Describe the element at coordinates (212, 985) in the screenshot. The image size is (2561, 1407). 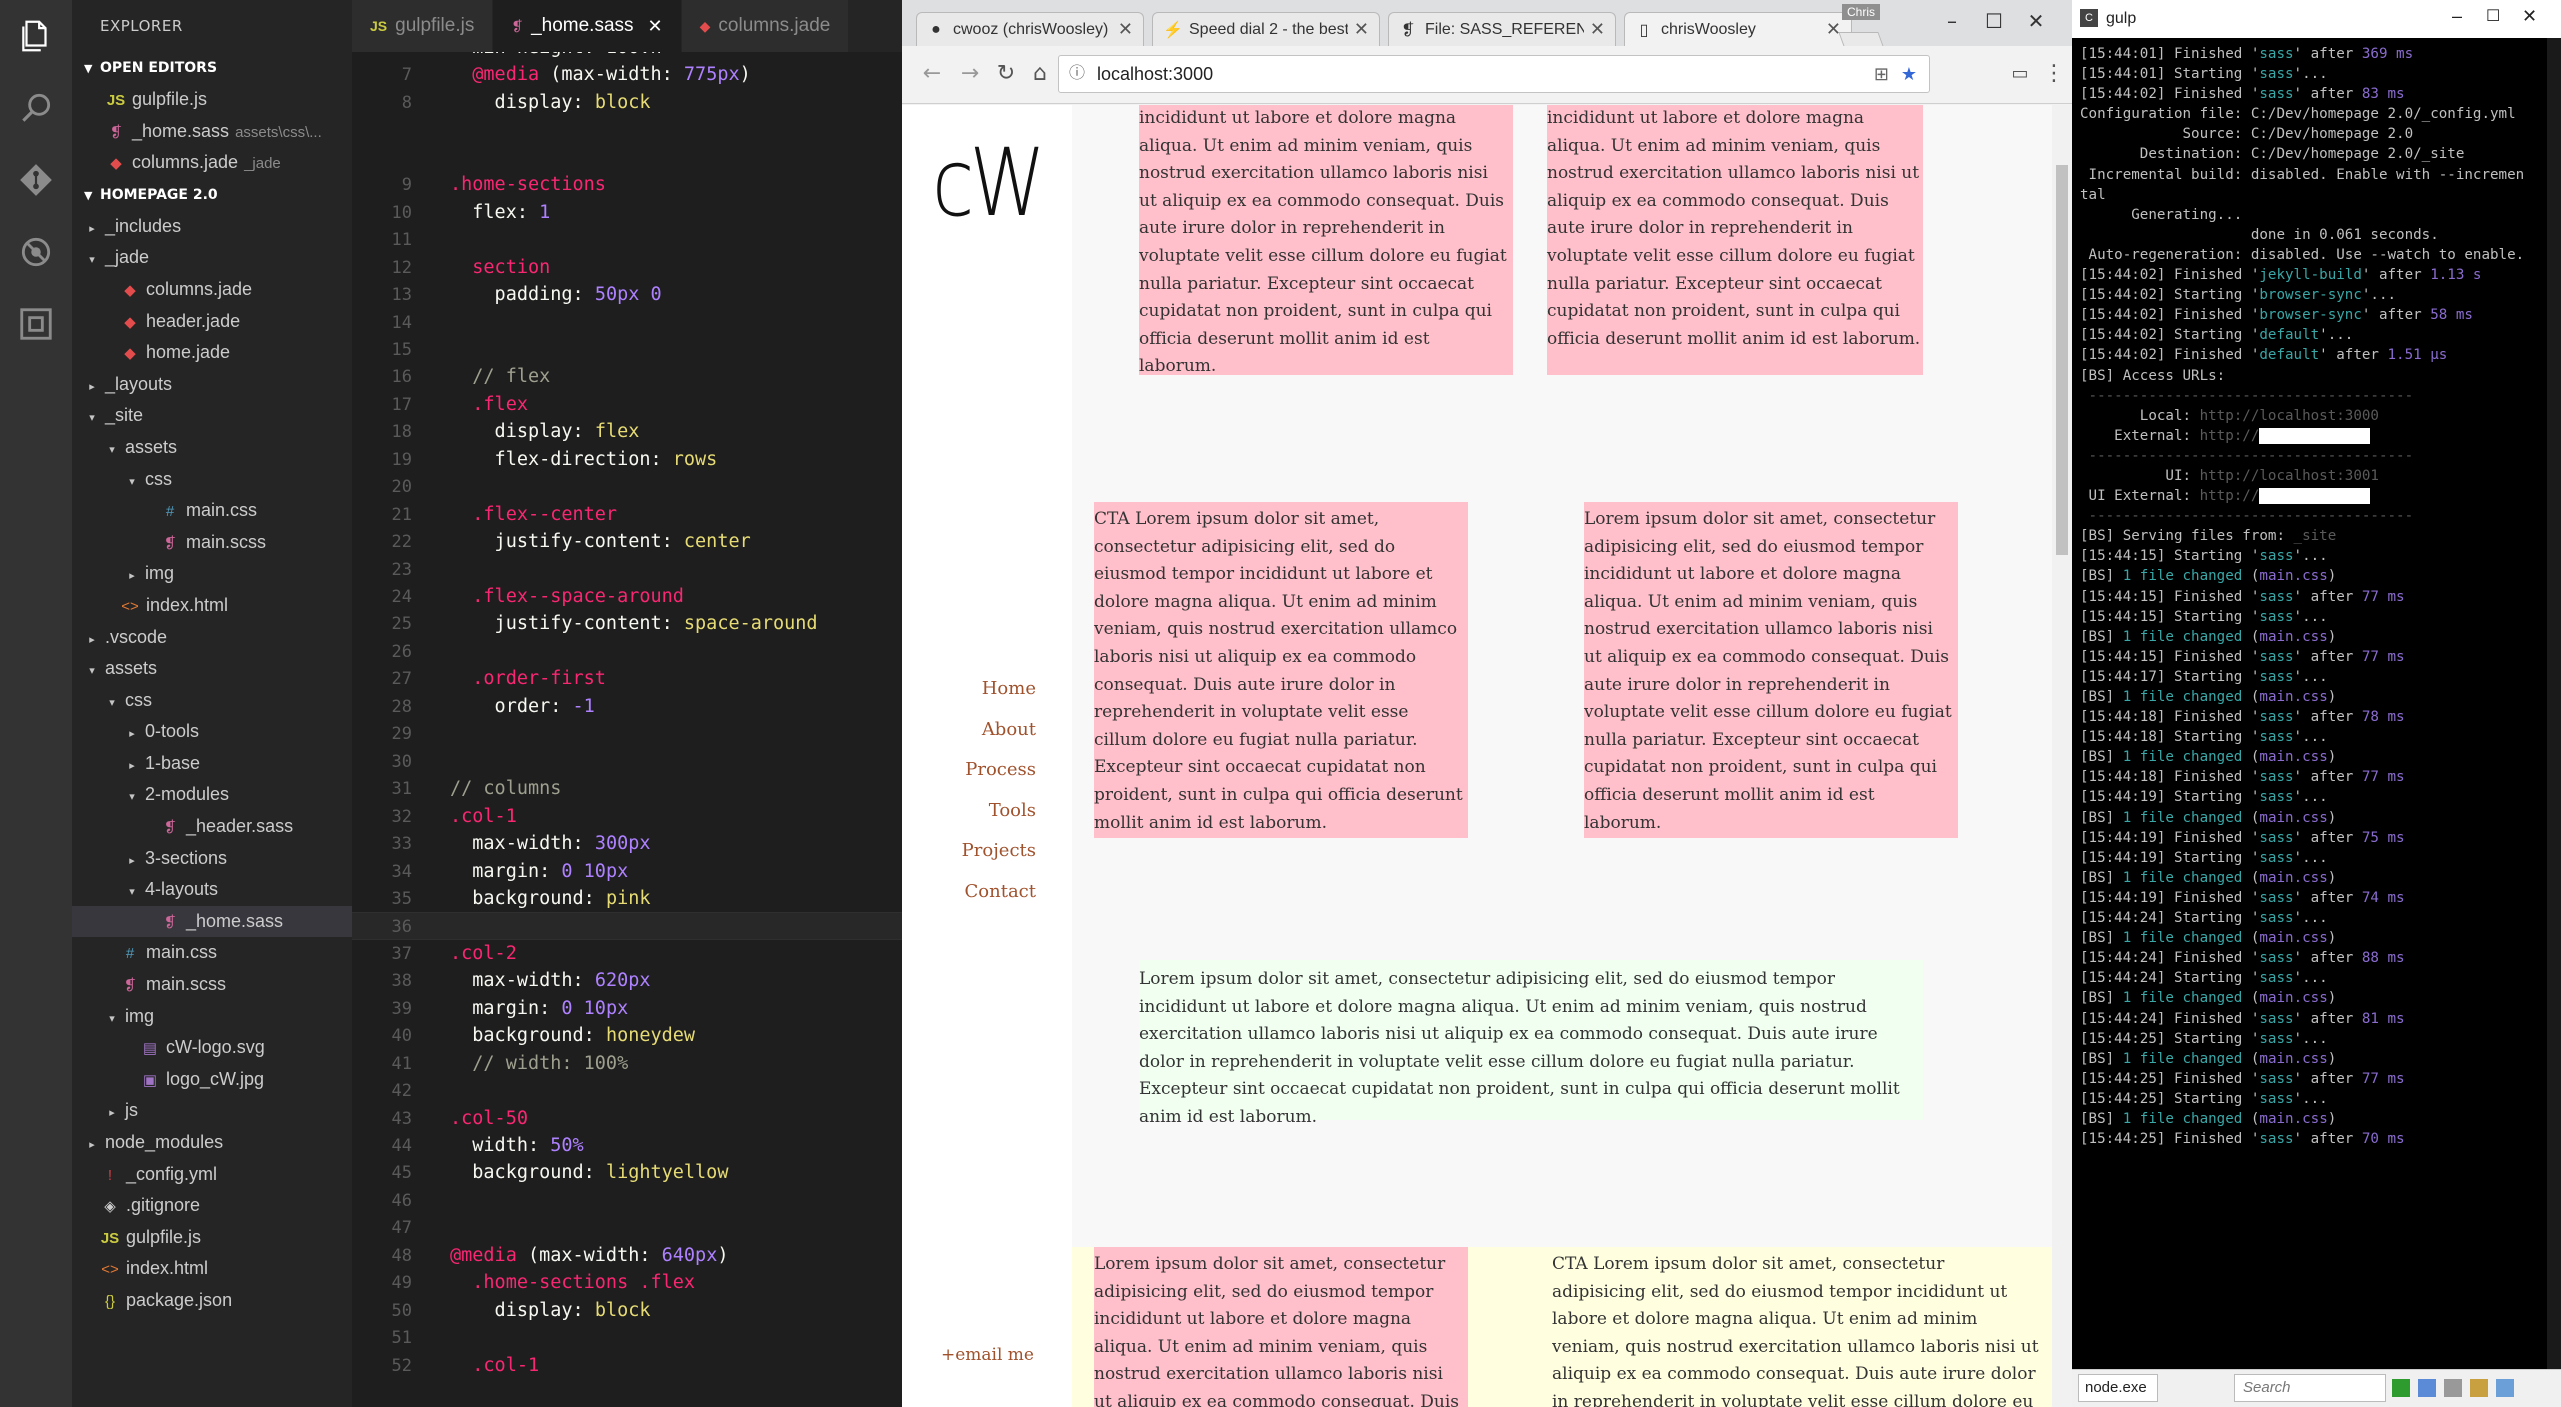
I see `file-tree-file: ❡ main.scss` at that location.